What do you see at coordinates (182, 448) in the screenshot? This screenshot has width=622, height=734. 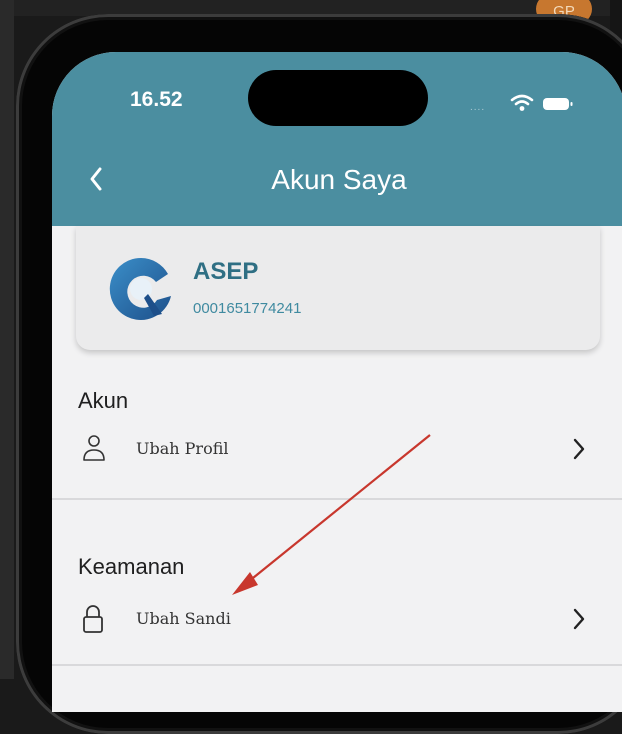 I see `menu-item-label: Ubah Profil` at bounding box center [182, 448].